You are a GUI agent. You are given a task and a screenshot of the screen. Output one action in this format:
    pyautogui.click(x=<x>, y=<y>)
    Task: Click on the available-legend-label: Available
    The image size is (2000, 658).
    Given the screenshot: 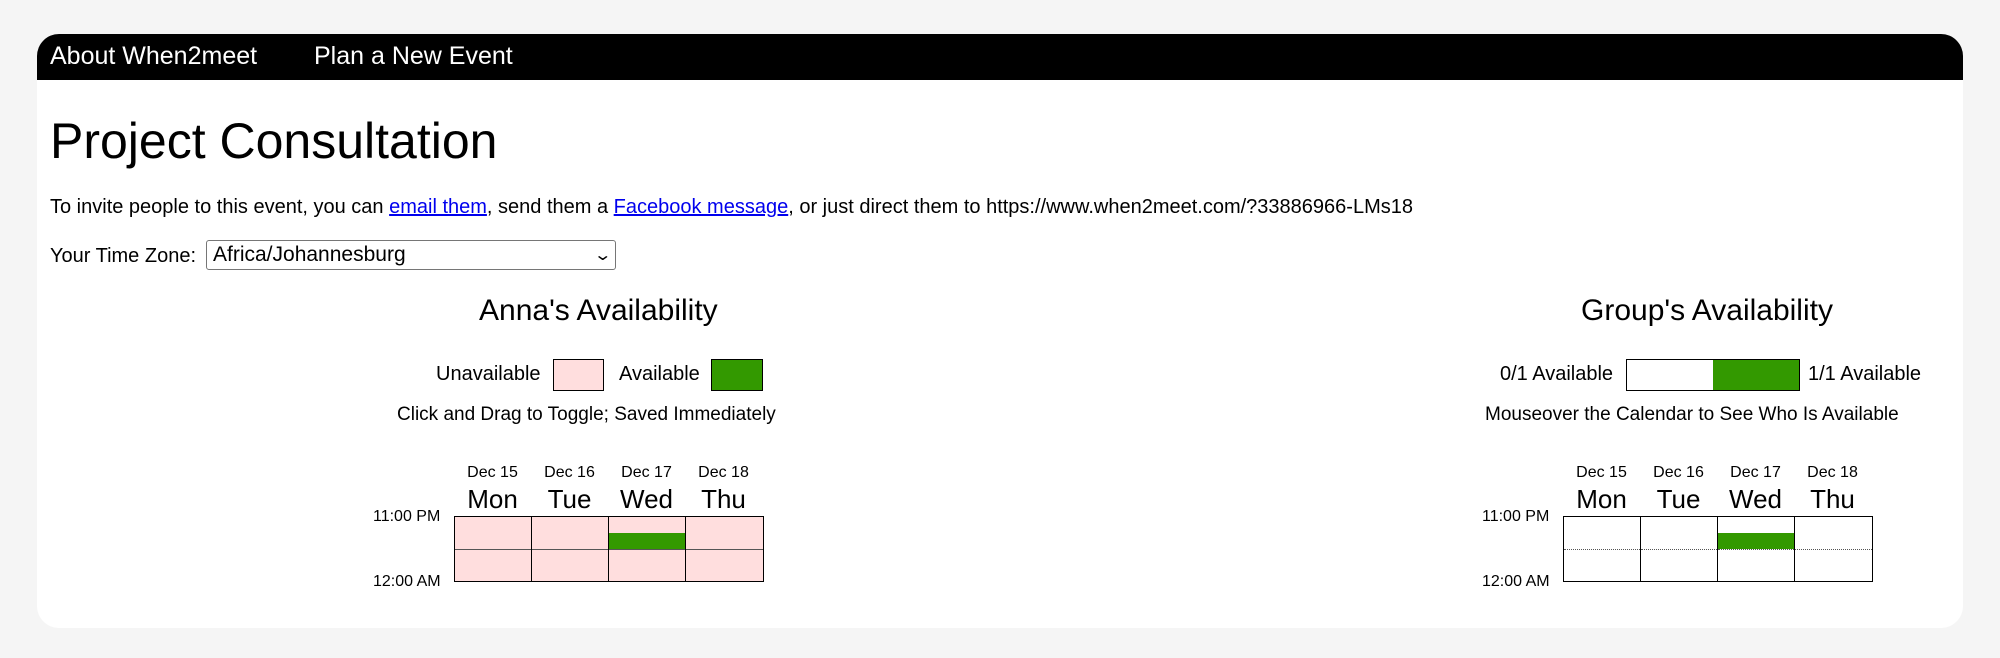 What is the action you would take?
    pyautogui.click(x=659, y=374)
    